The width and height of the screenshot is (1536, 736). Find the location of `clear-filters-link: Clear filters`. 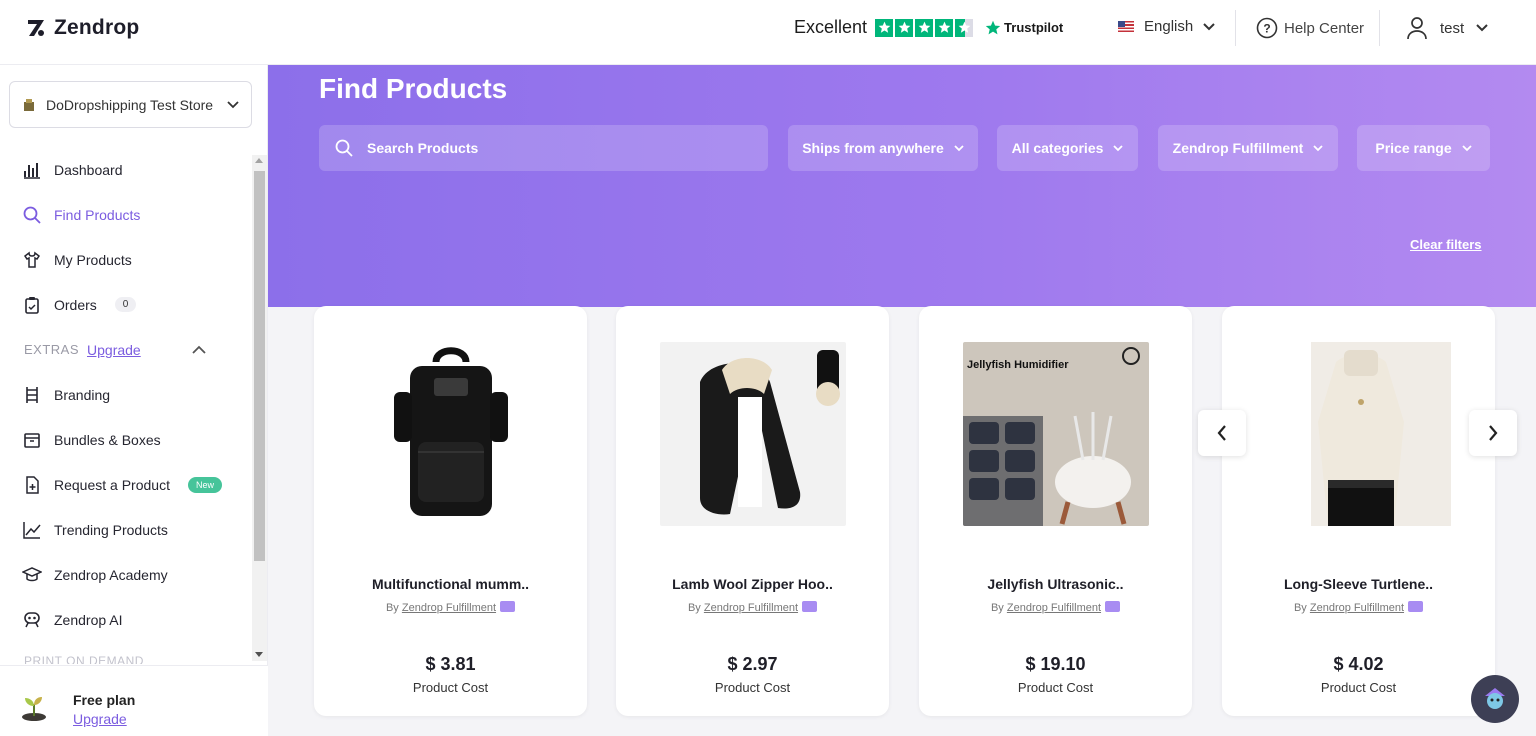

clear-filters-link: Clear filters is located at coordinates (1446, 244).